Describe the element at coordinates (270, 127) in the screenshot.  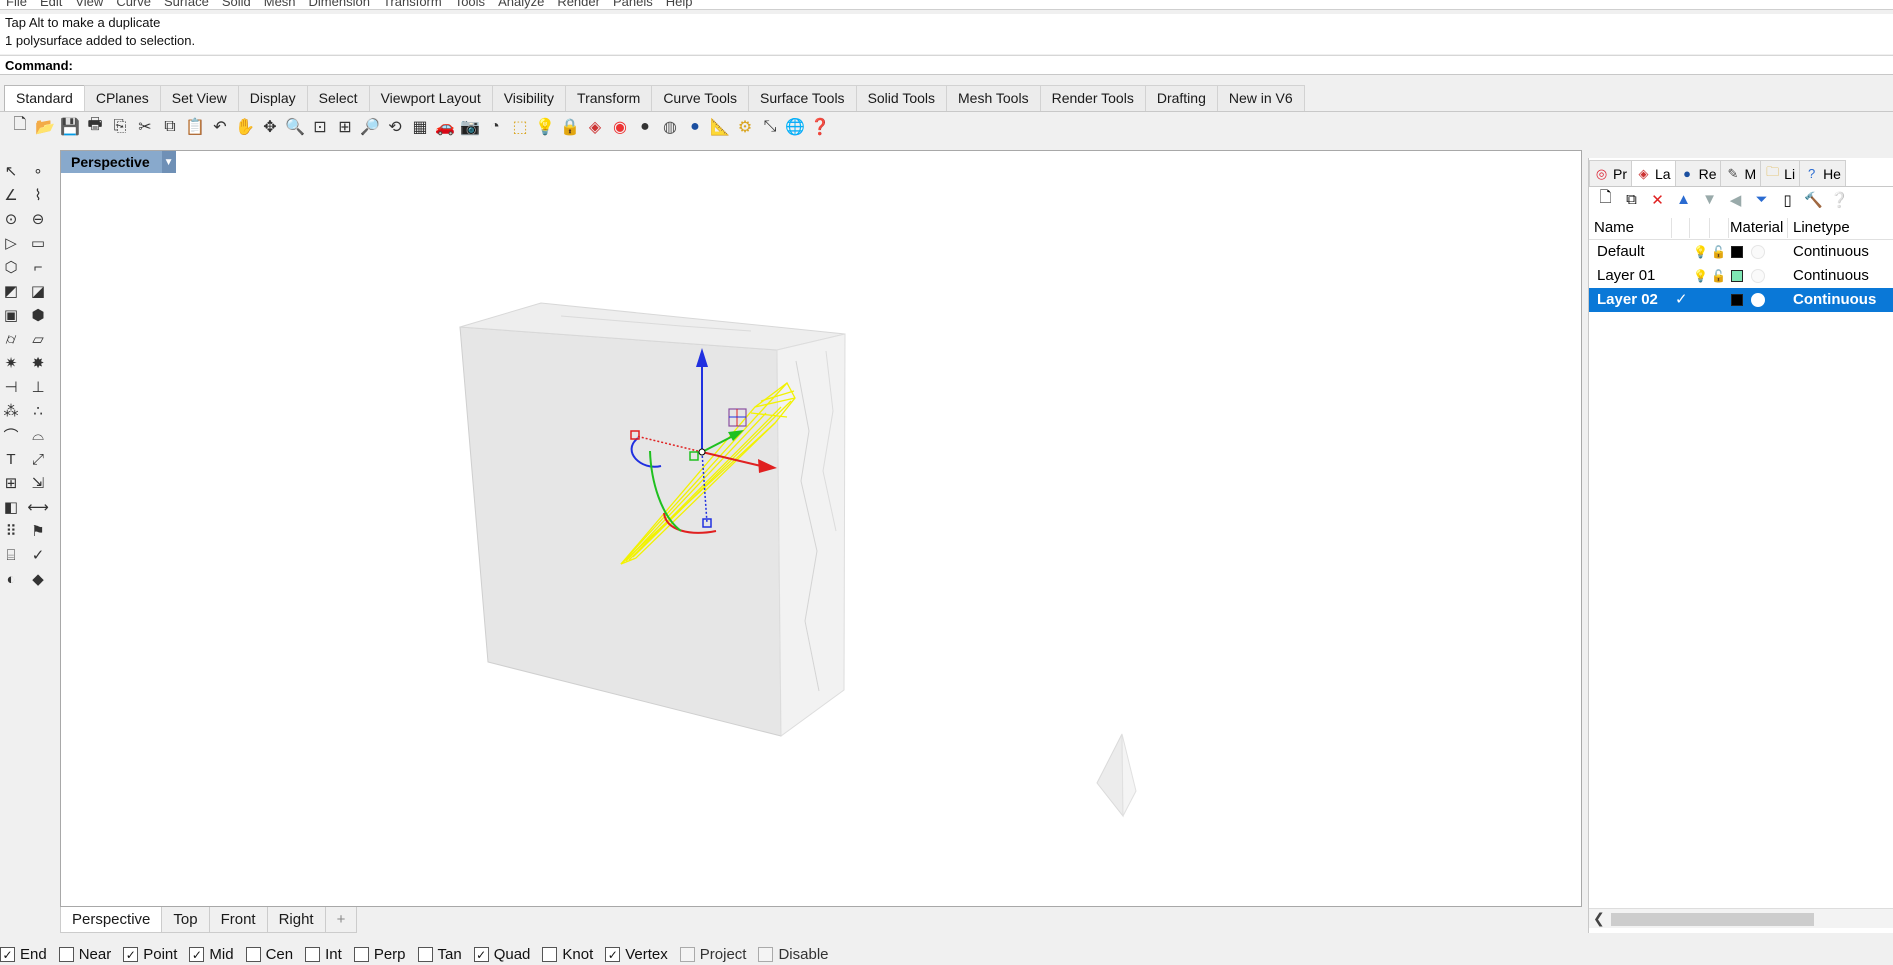
I see `rotate-view-icon: ✥` at that location.